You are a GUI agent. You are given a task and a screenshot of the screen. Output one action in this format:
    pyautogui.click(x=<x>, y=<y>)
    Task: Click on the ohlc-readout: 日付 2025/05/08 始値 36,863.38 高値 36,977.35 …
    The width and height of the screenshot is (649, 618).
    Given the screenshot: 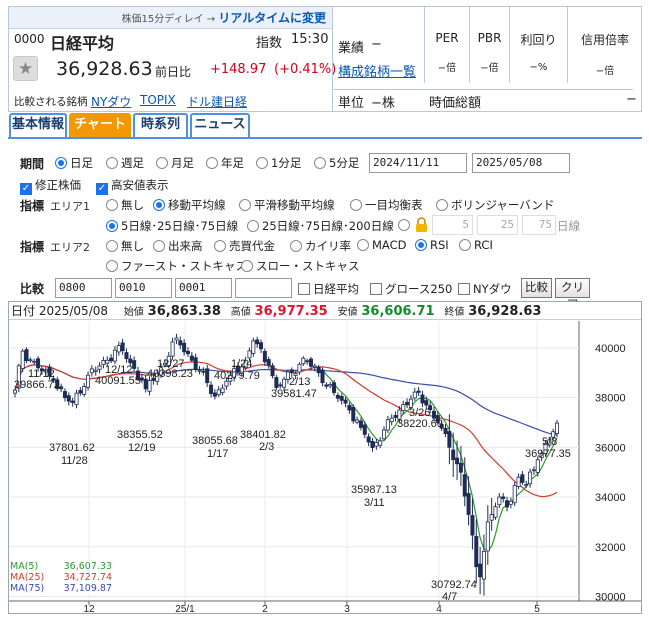 What is the action you would take?
    pyautogui.click(x=325, y=311)
    